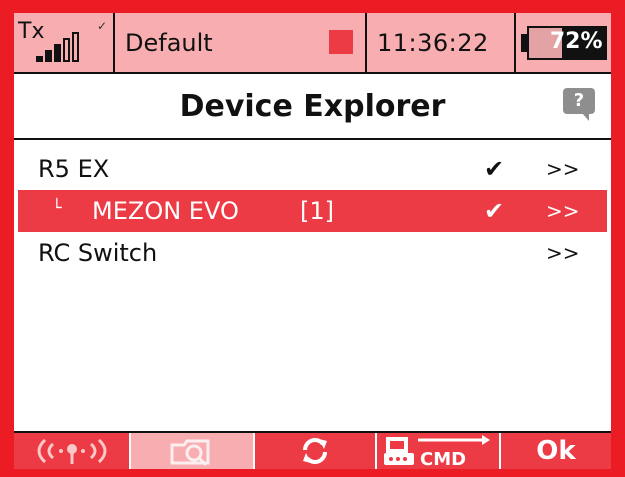 The image size is (625, 477). I want to click on status-bar: Tx ✓ Default 11:36:22 72%, so click(312, 43).